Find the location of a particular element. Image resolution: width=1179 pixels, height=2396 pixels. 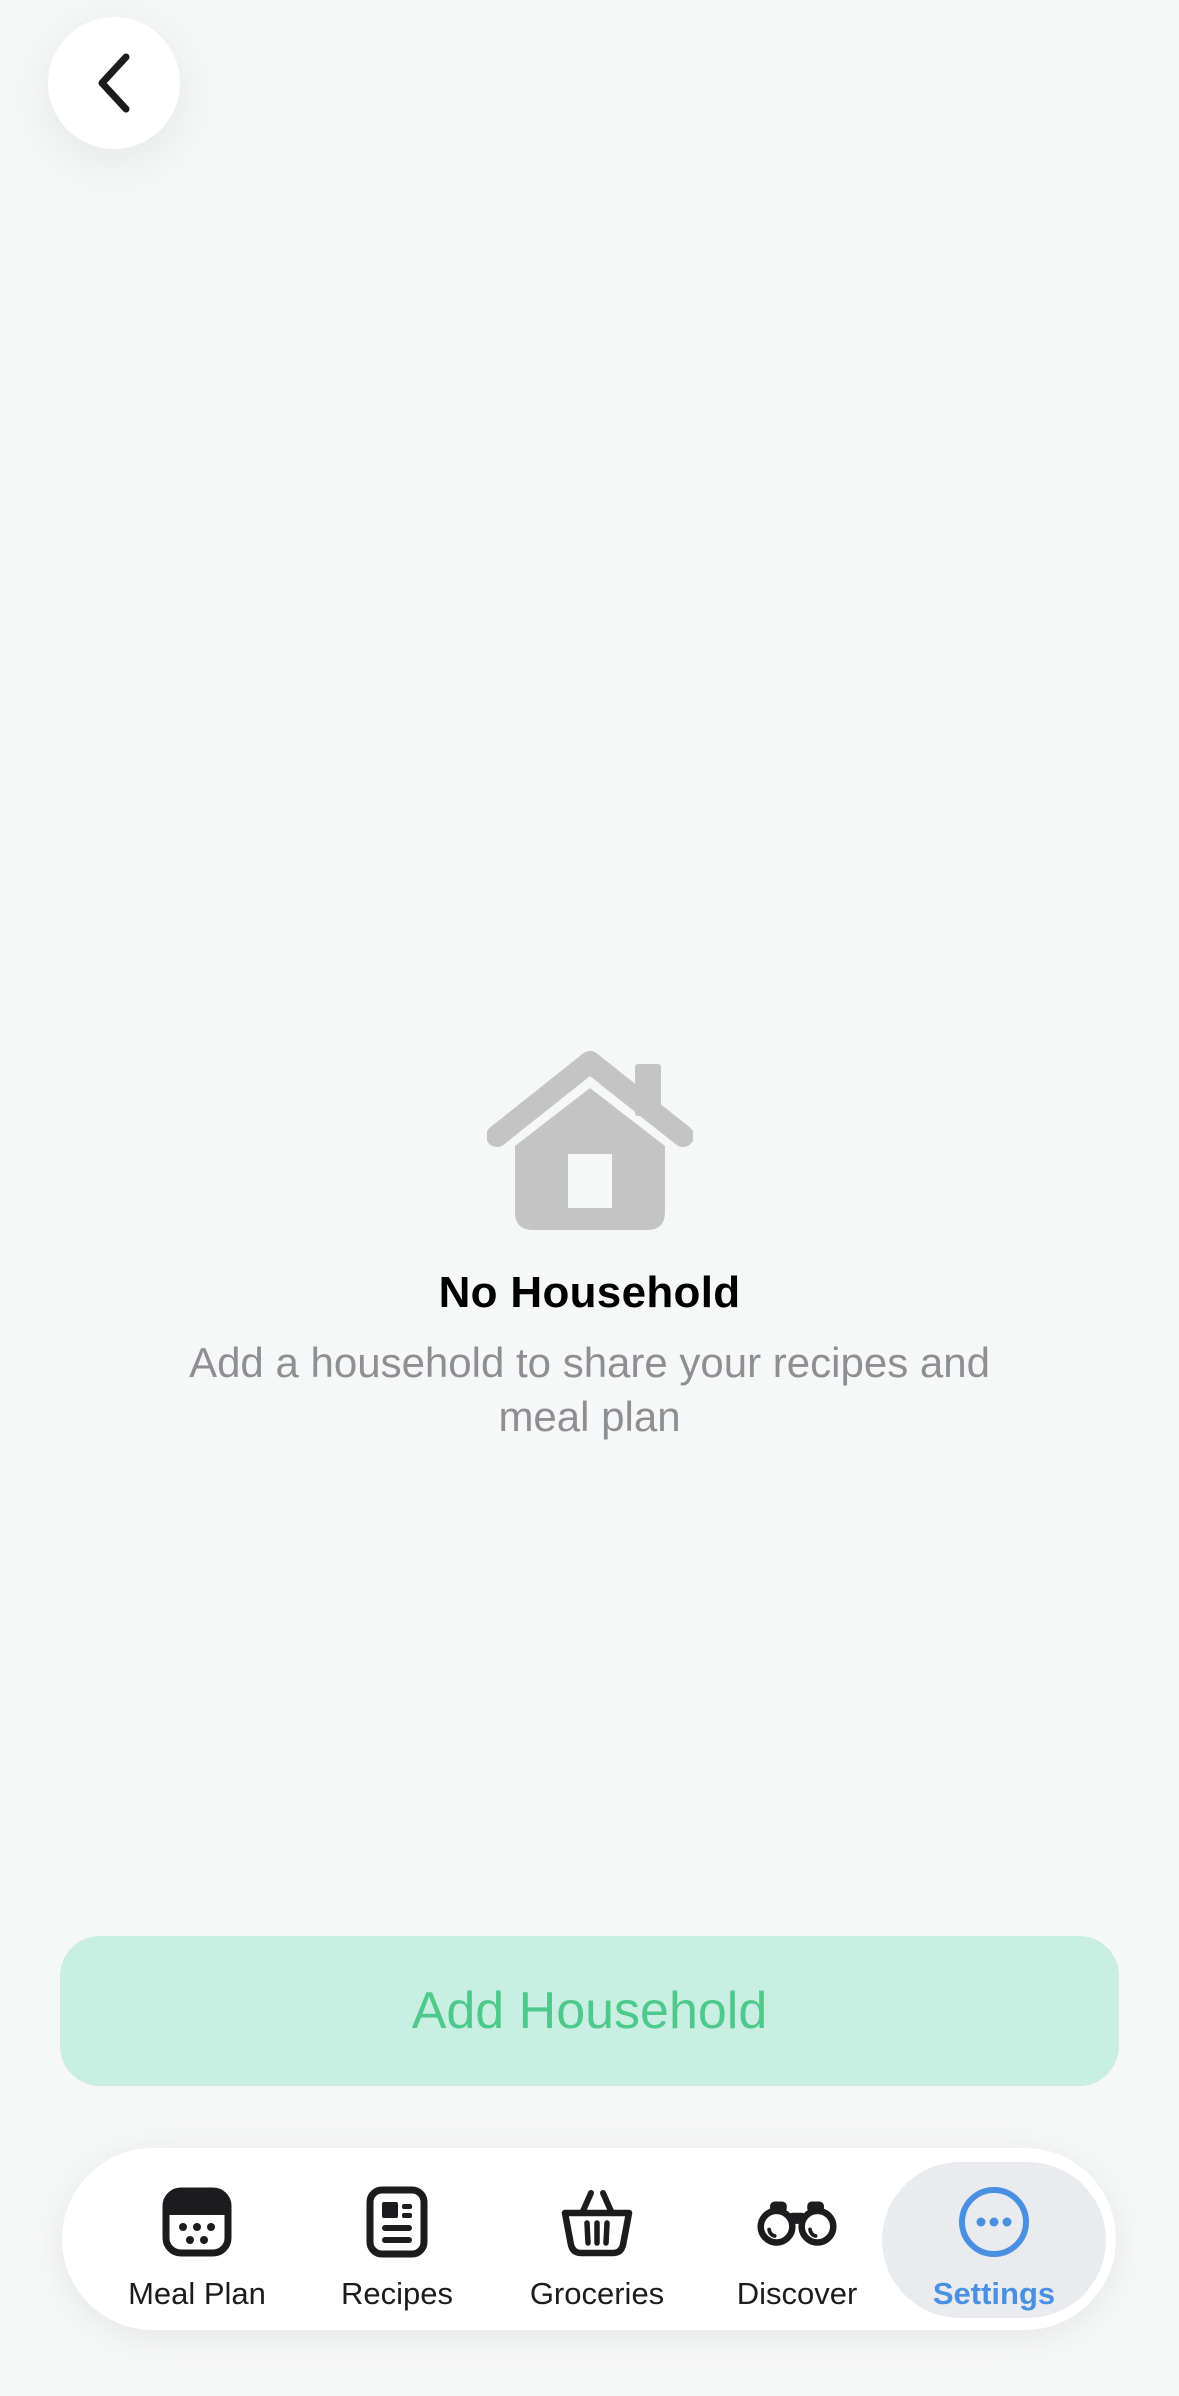

binoculars-icon is located at coordinates (797, 2222).